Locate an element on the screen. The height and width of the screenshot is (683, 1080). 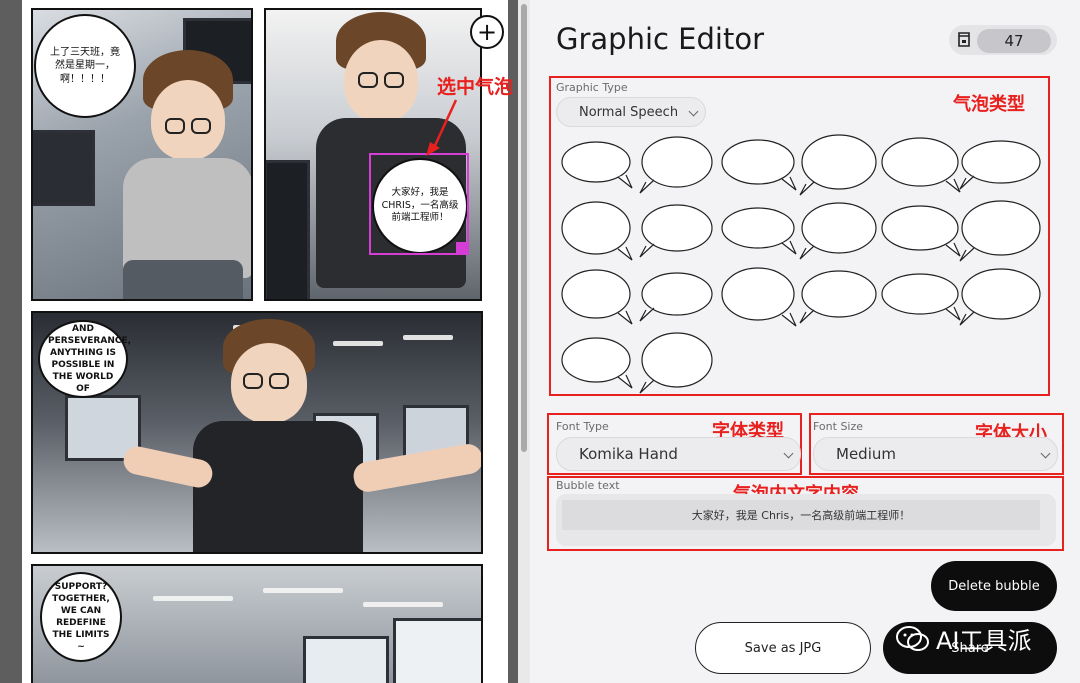
annotation-selected-bubble: 选中气泡 is located at coordinates (475, 87).